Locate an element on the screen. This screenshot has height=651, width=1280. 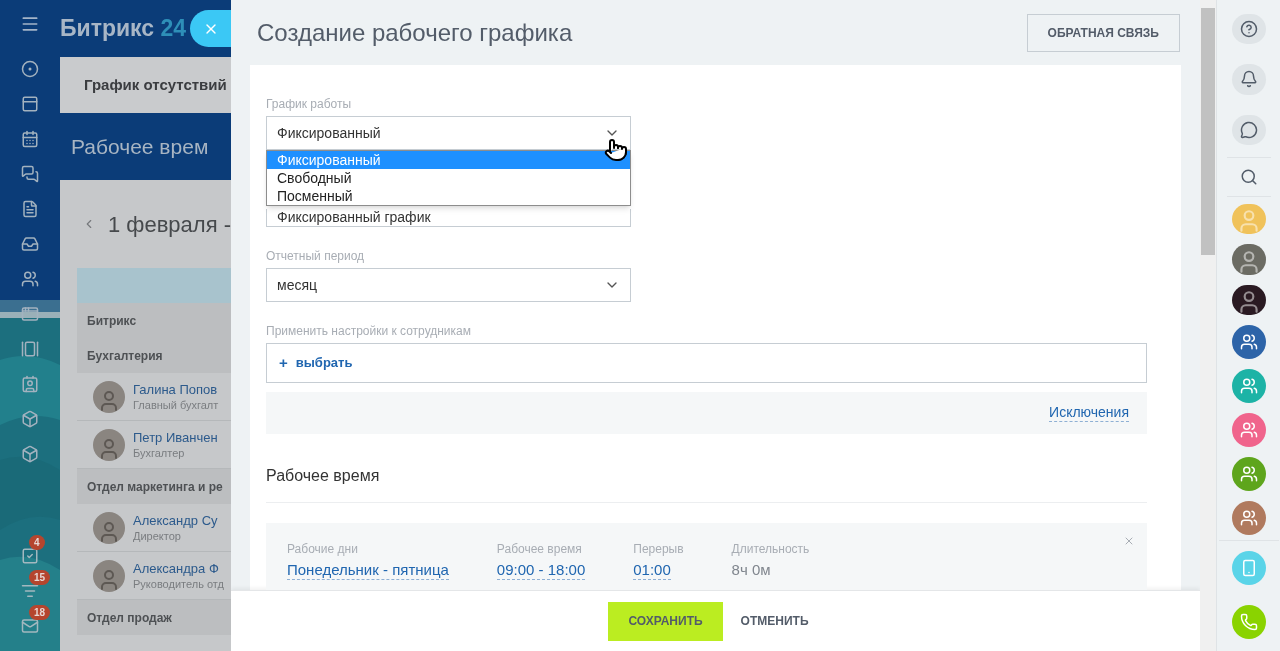
dropdown-option: Свободный is located at coordinates (448, 178).